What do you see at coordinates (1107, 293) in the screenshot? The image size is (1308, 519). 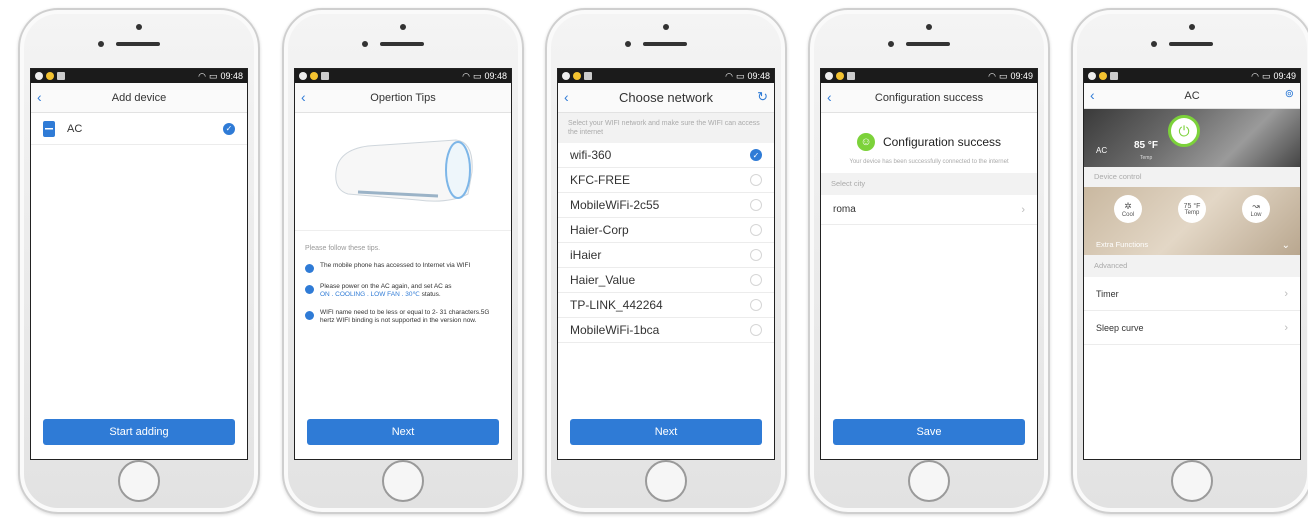 I see `timer-label: Timer` at bounding box center [1107, 293].